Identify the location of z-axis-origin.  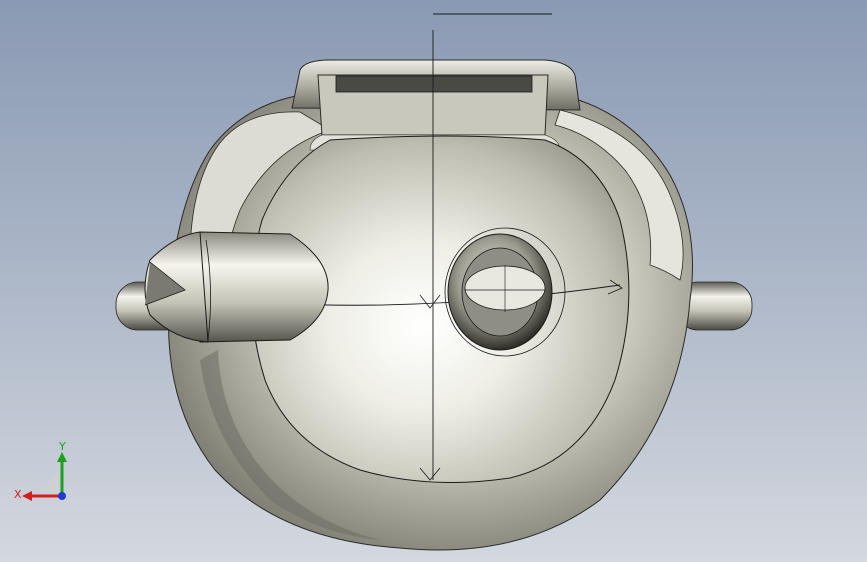
(62, 496).